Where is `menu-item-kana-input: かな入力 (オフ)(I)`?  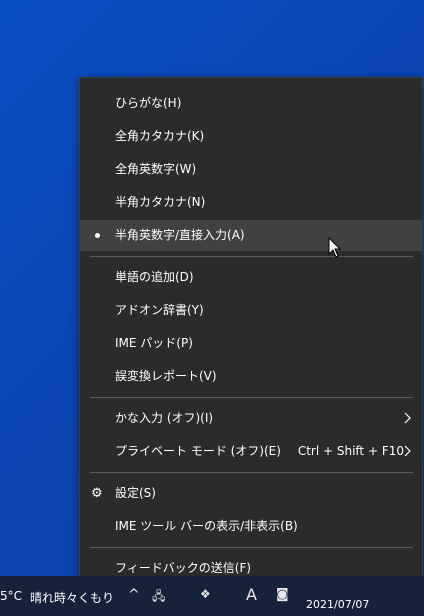 menu-item-kana-input: かな入力 (オフ)(I) is located at coordinates (251, 418).